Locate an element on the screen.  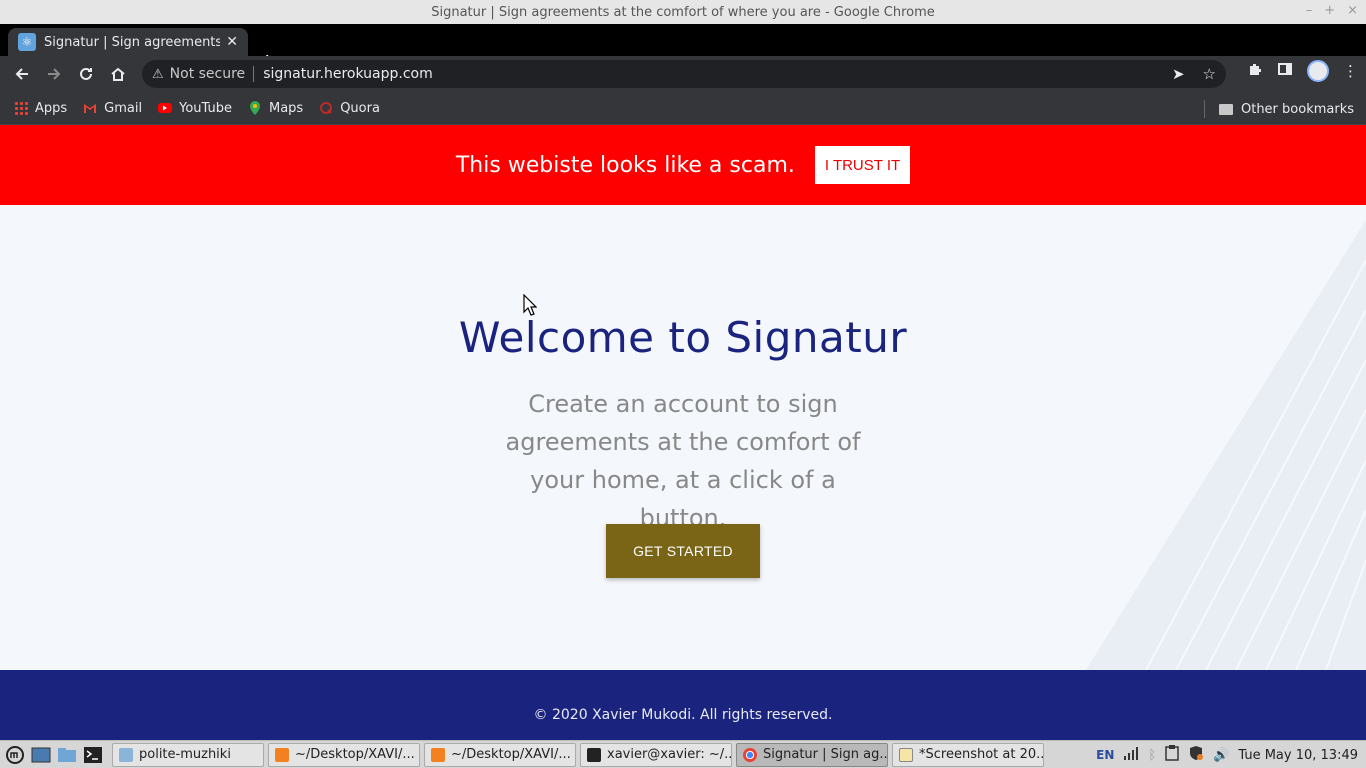
terminal-launcher-icon is located at coordinates (93, 755).